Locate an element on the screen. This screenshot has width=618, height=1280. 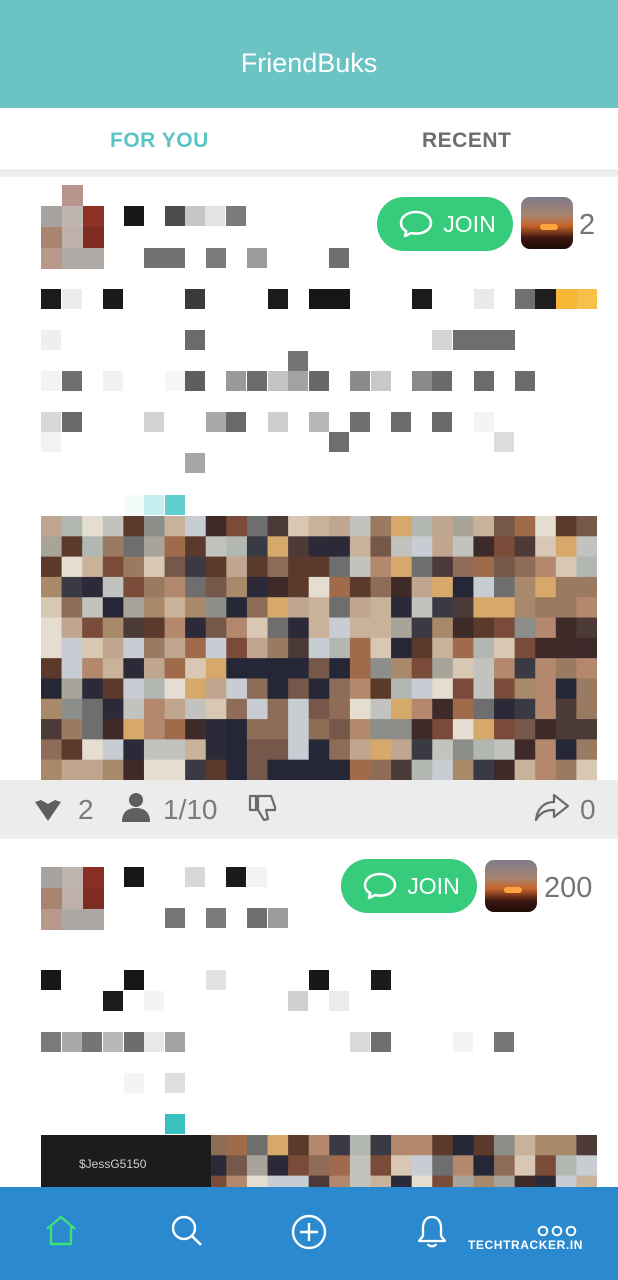
search-icon is located at coordinates (186, 1232).